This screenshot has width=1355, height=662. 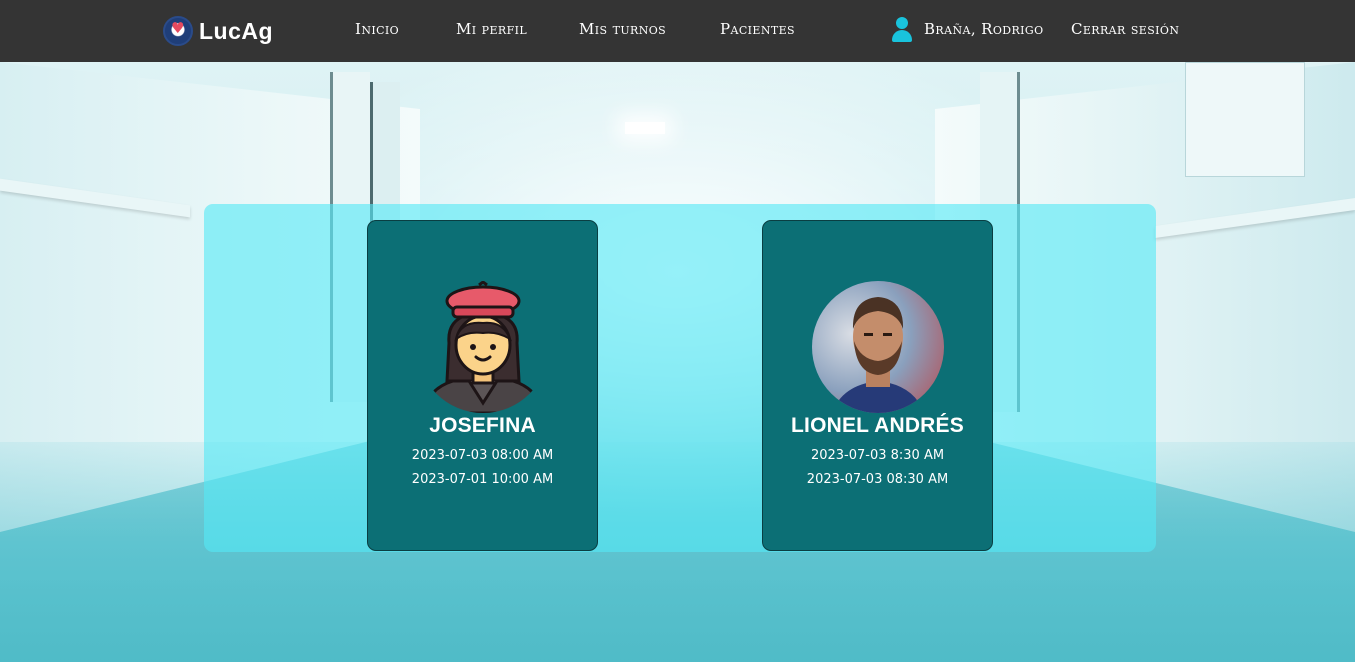 What do you see at coordinates (482, 479) in the screenshot?
I see `appointment-date: 2023-07-01 10:00 AM` at bounding box center [482, 479].